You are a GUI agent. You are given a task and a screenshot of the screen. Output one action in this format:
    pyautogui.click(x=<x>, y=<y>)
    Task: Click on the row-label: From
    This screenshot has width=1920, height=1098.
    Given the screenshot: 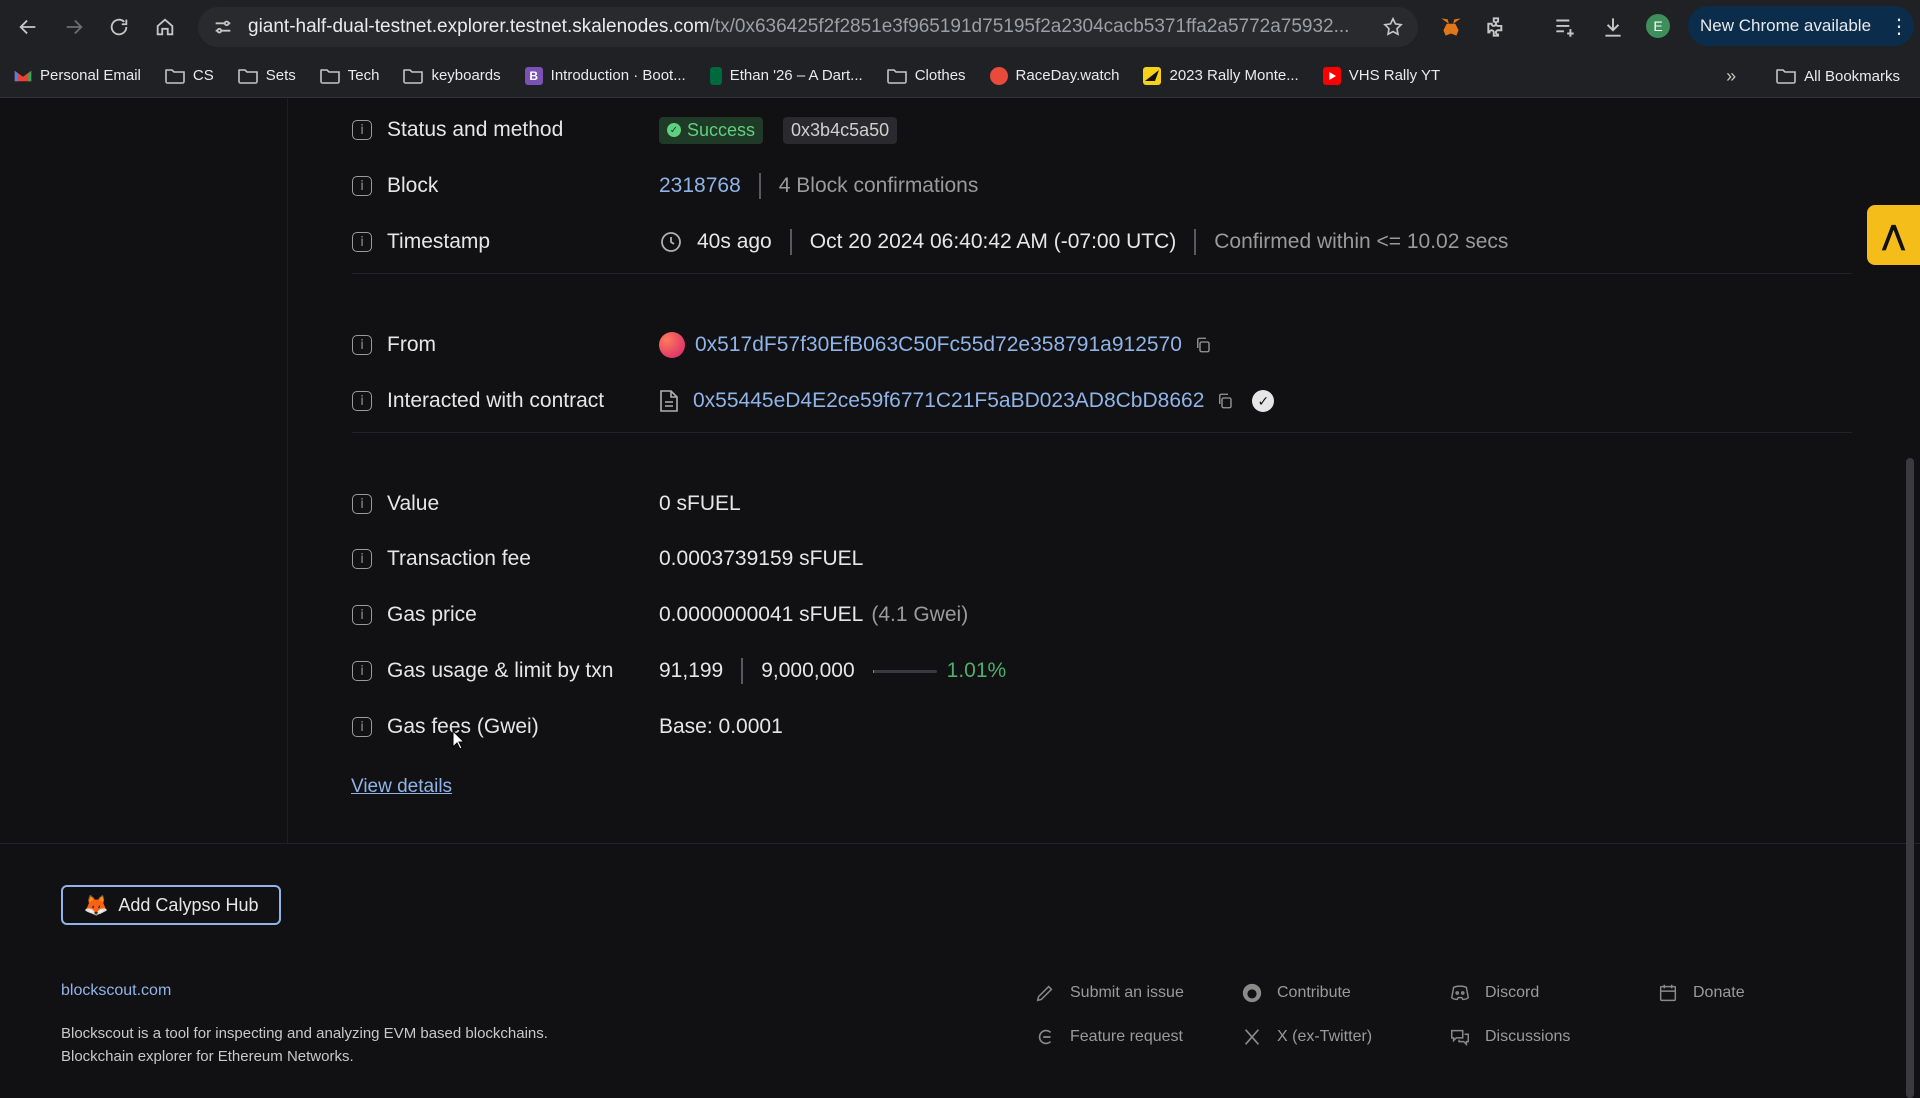 What is the action you would take?
    pyautogui.click(x=411, y=344)
    